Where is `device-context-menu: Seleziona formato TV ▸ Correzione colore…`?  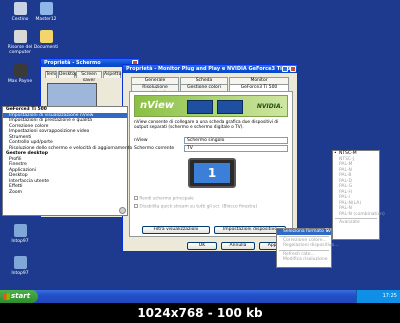
device-context-menu: Seleziona formato TV ▸ Correzione colore… is located at coordinates (307, 248).